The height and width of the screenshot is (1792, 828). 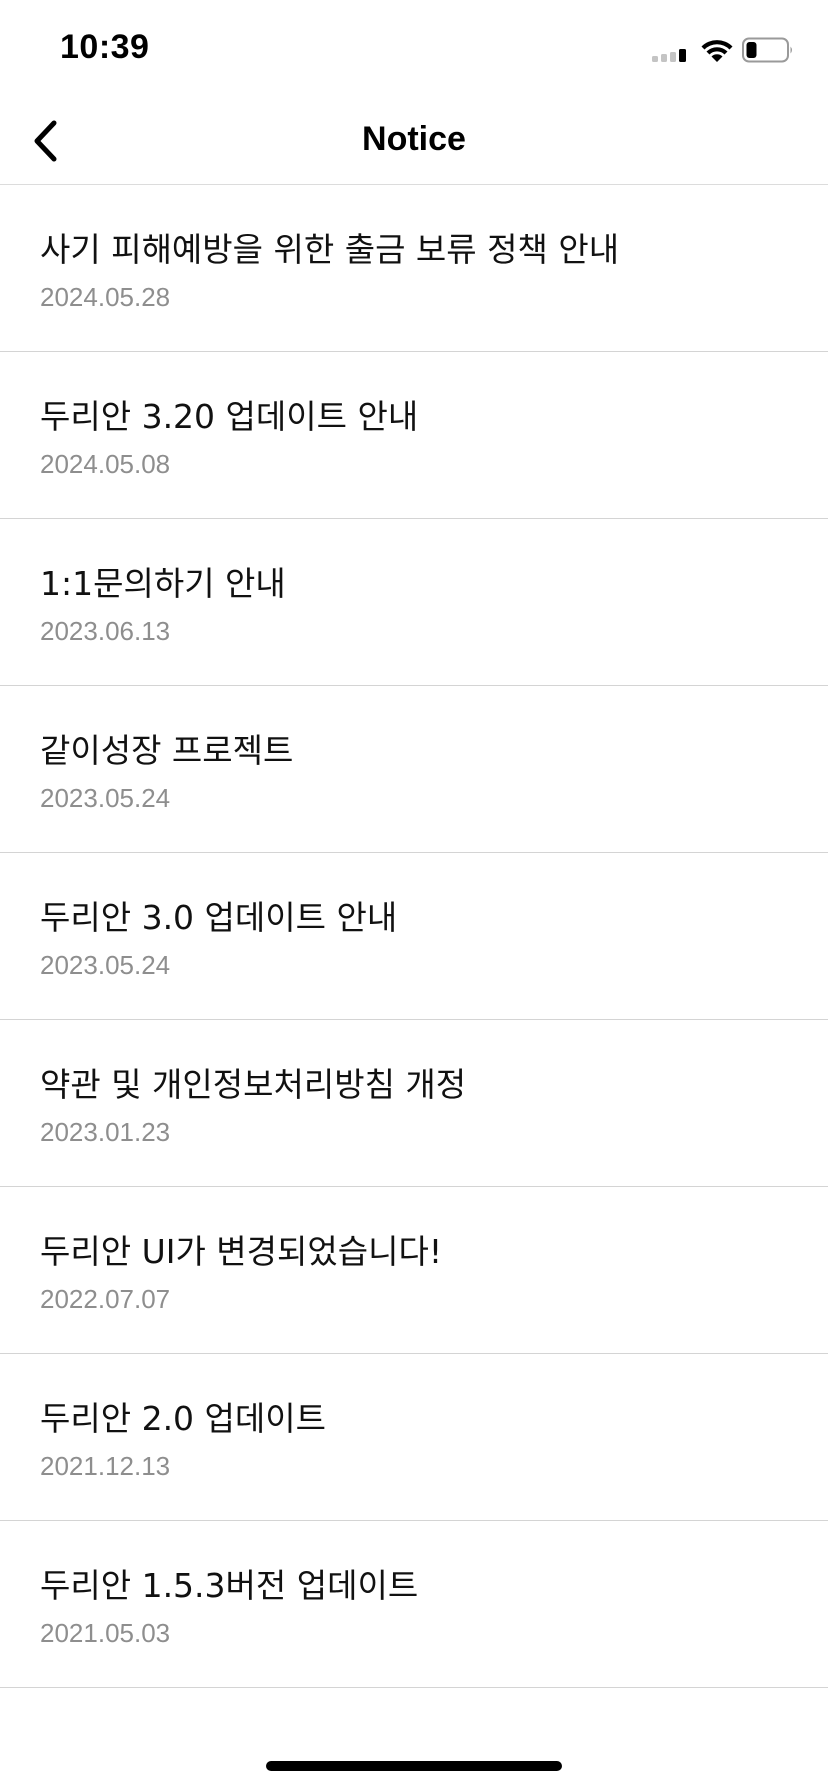 I want to click on wifi-icon, so click(x=717, y=51).